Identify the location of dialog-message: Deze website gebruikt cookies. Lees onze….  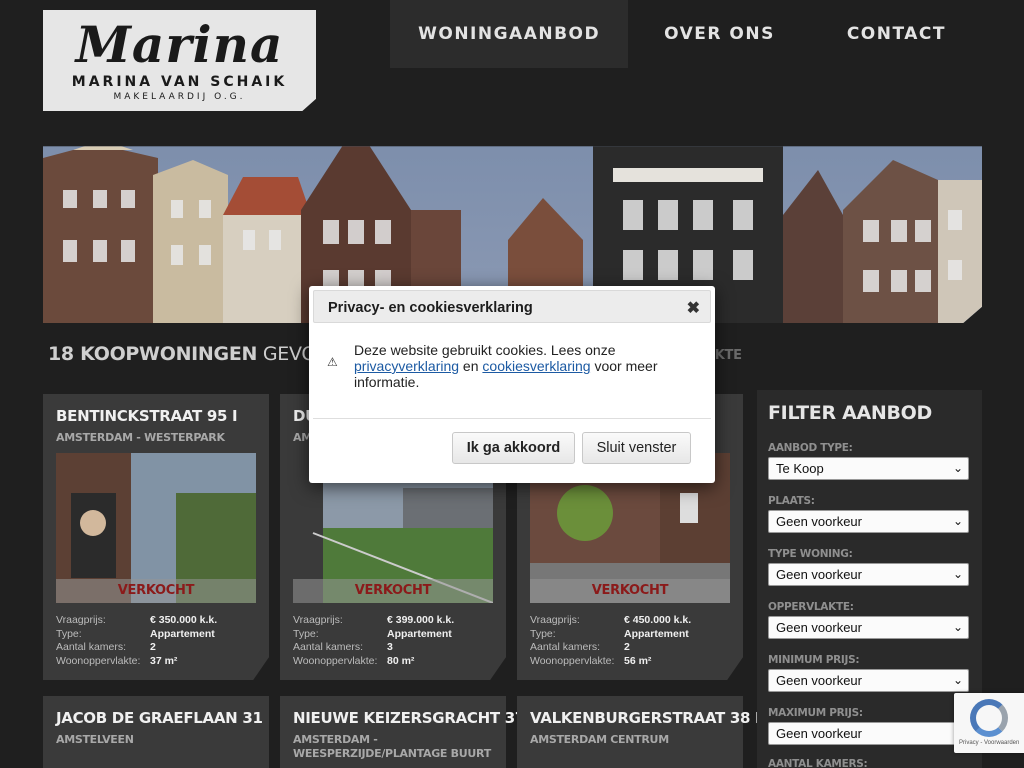
(506, 366).